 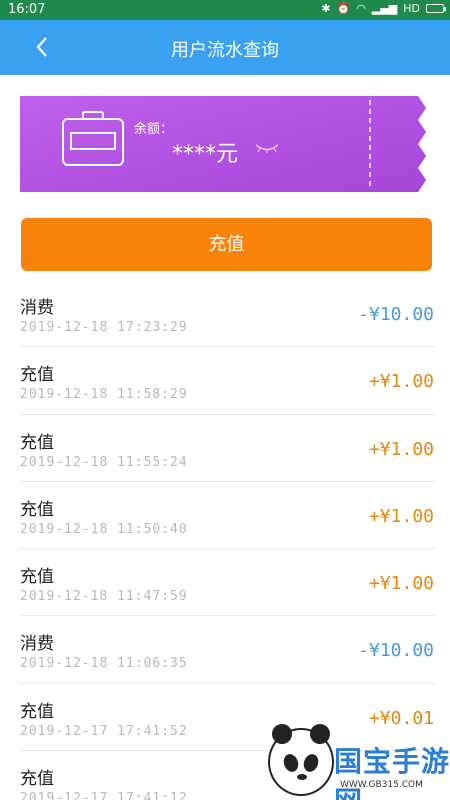 I want to click on transaction-datetime: 2019-12-18 11:47:59, so click(x=104, y=597).